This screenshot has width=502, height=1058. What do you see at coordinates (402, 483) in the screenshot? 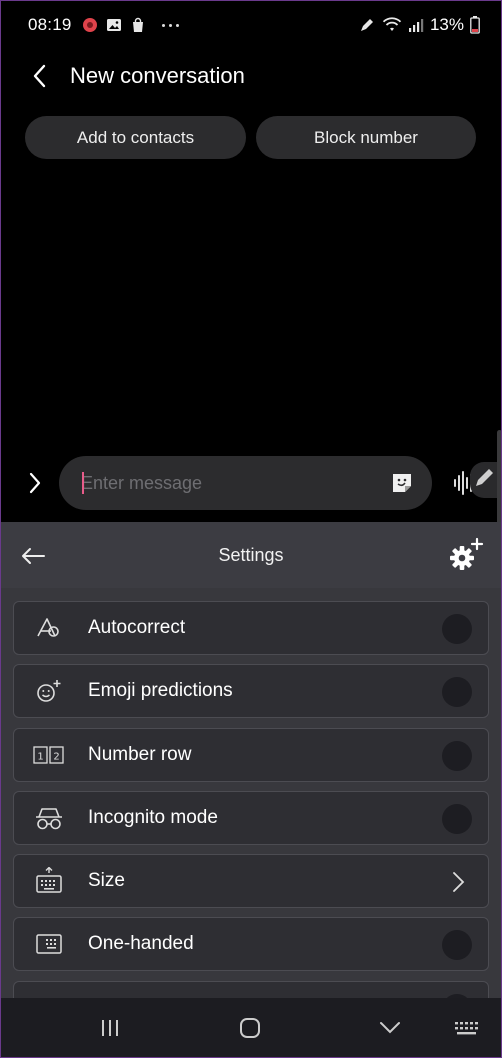
I see `sticker-icon` at bounding box center [402, 483].